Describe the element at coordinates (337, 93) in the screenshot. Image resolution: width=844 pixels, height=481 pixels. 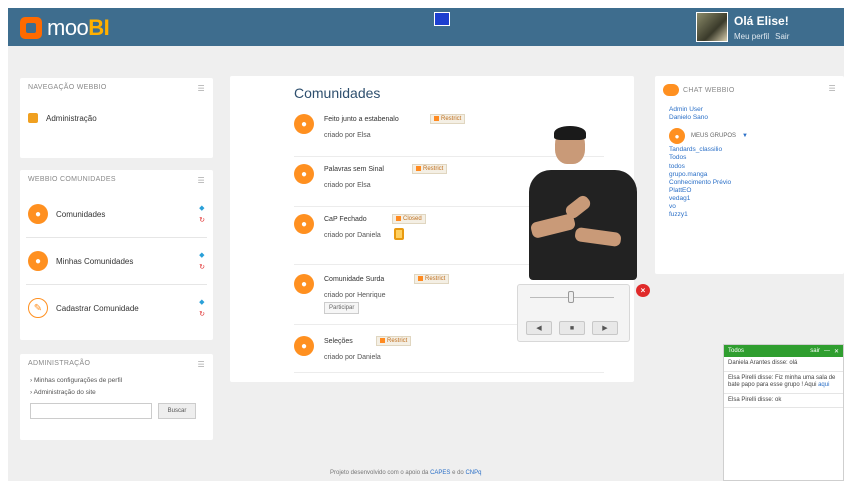
I see `page-title: Comunidades` at that location.